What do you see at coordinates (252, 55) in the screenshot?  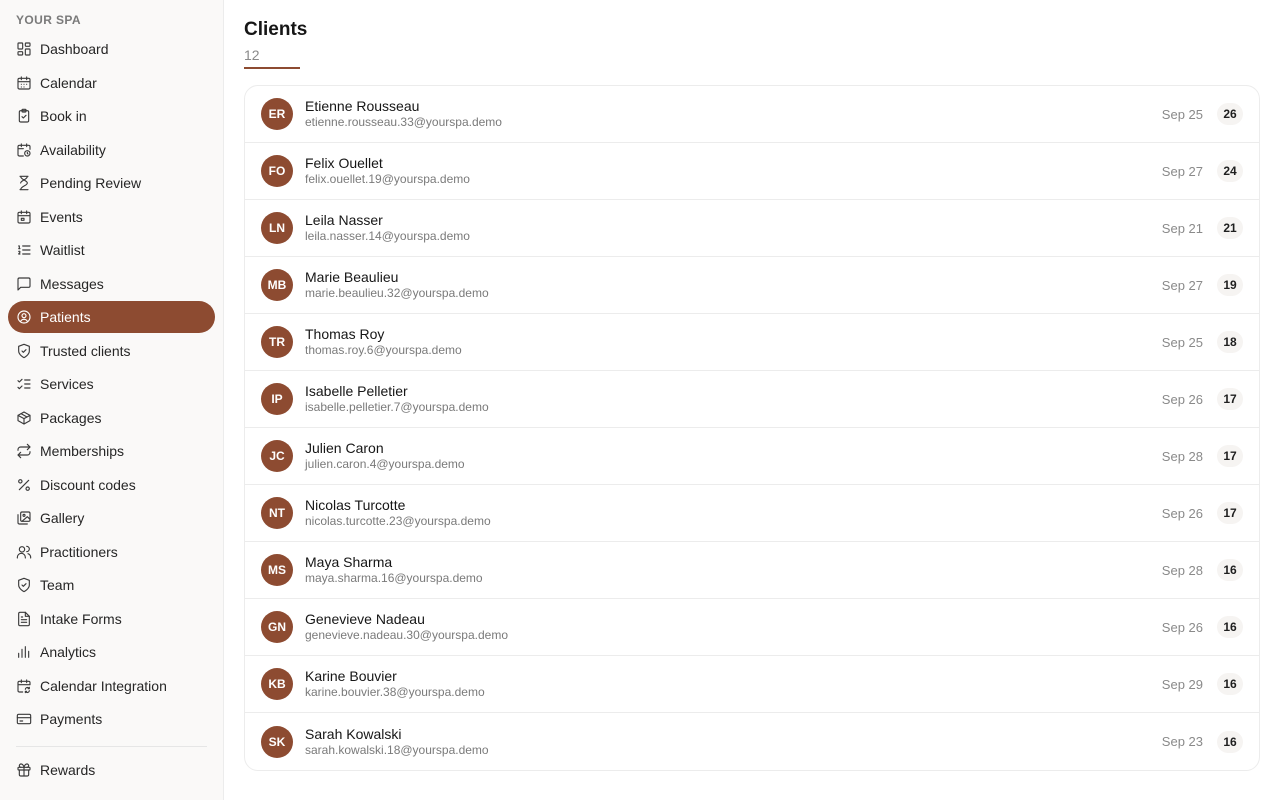 I see `client-count: 12` at bounding box center [252, 55].